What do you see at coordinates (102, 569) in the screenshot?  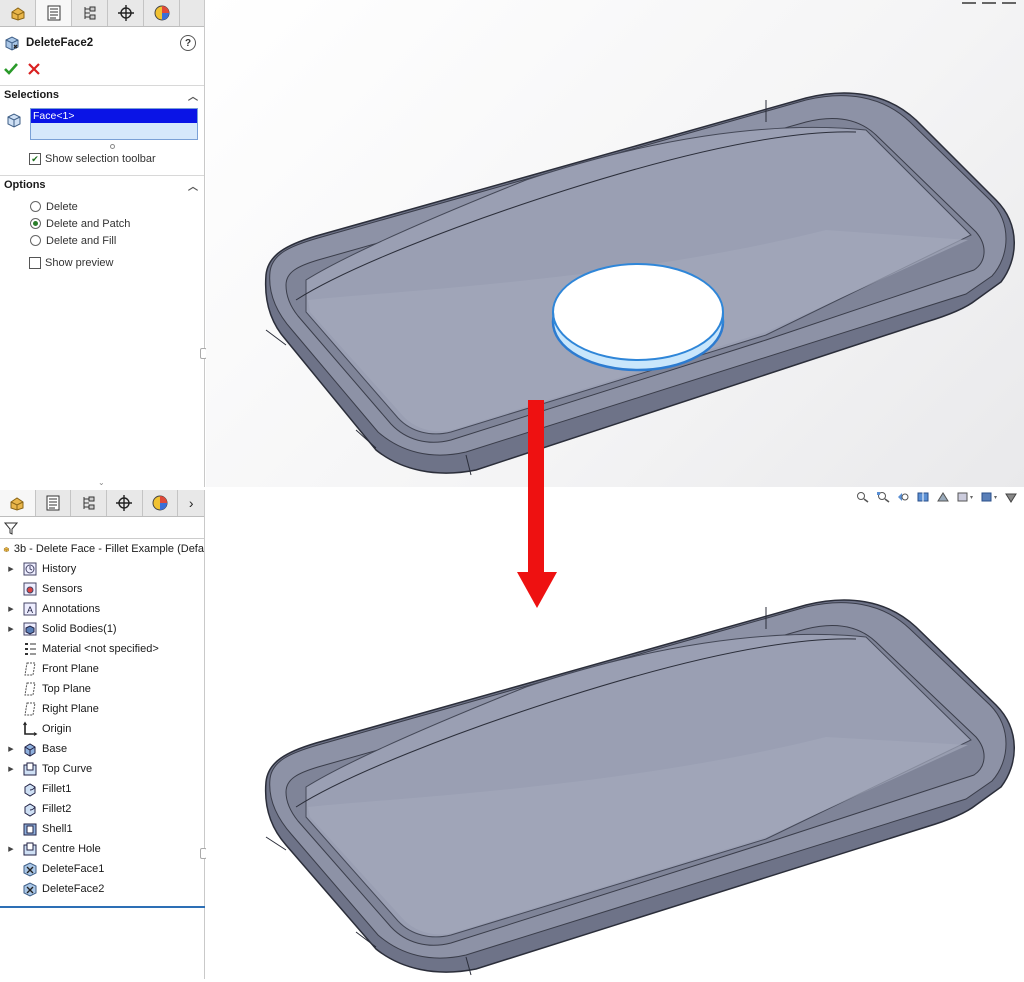 I see `feature-tree-item: ▶ History` at bounding box center [102, 569].